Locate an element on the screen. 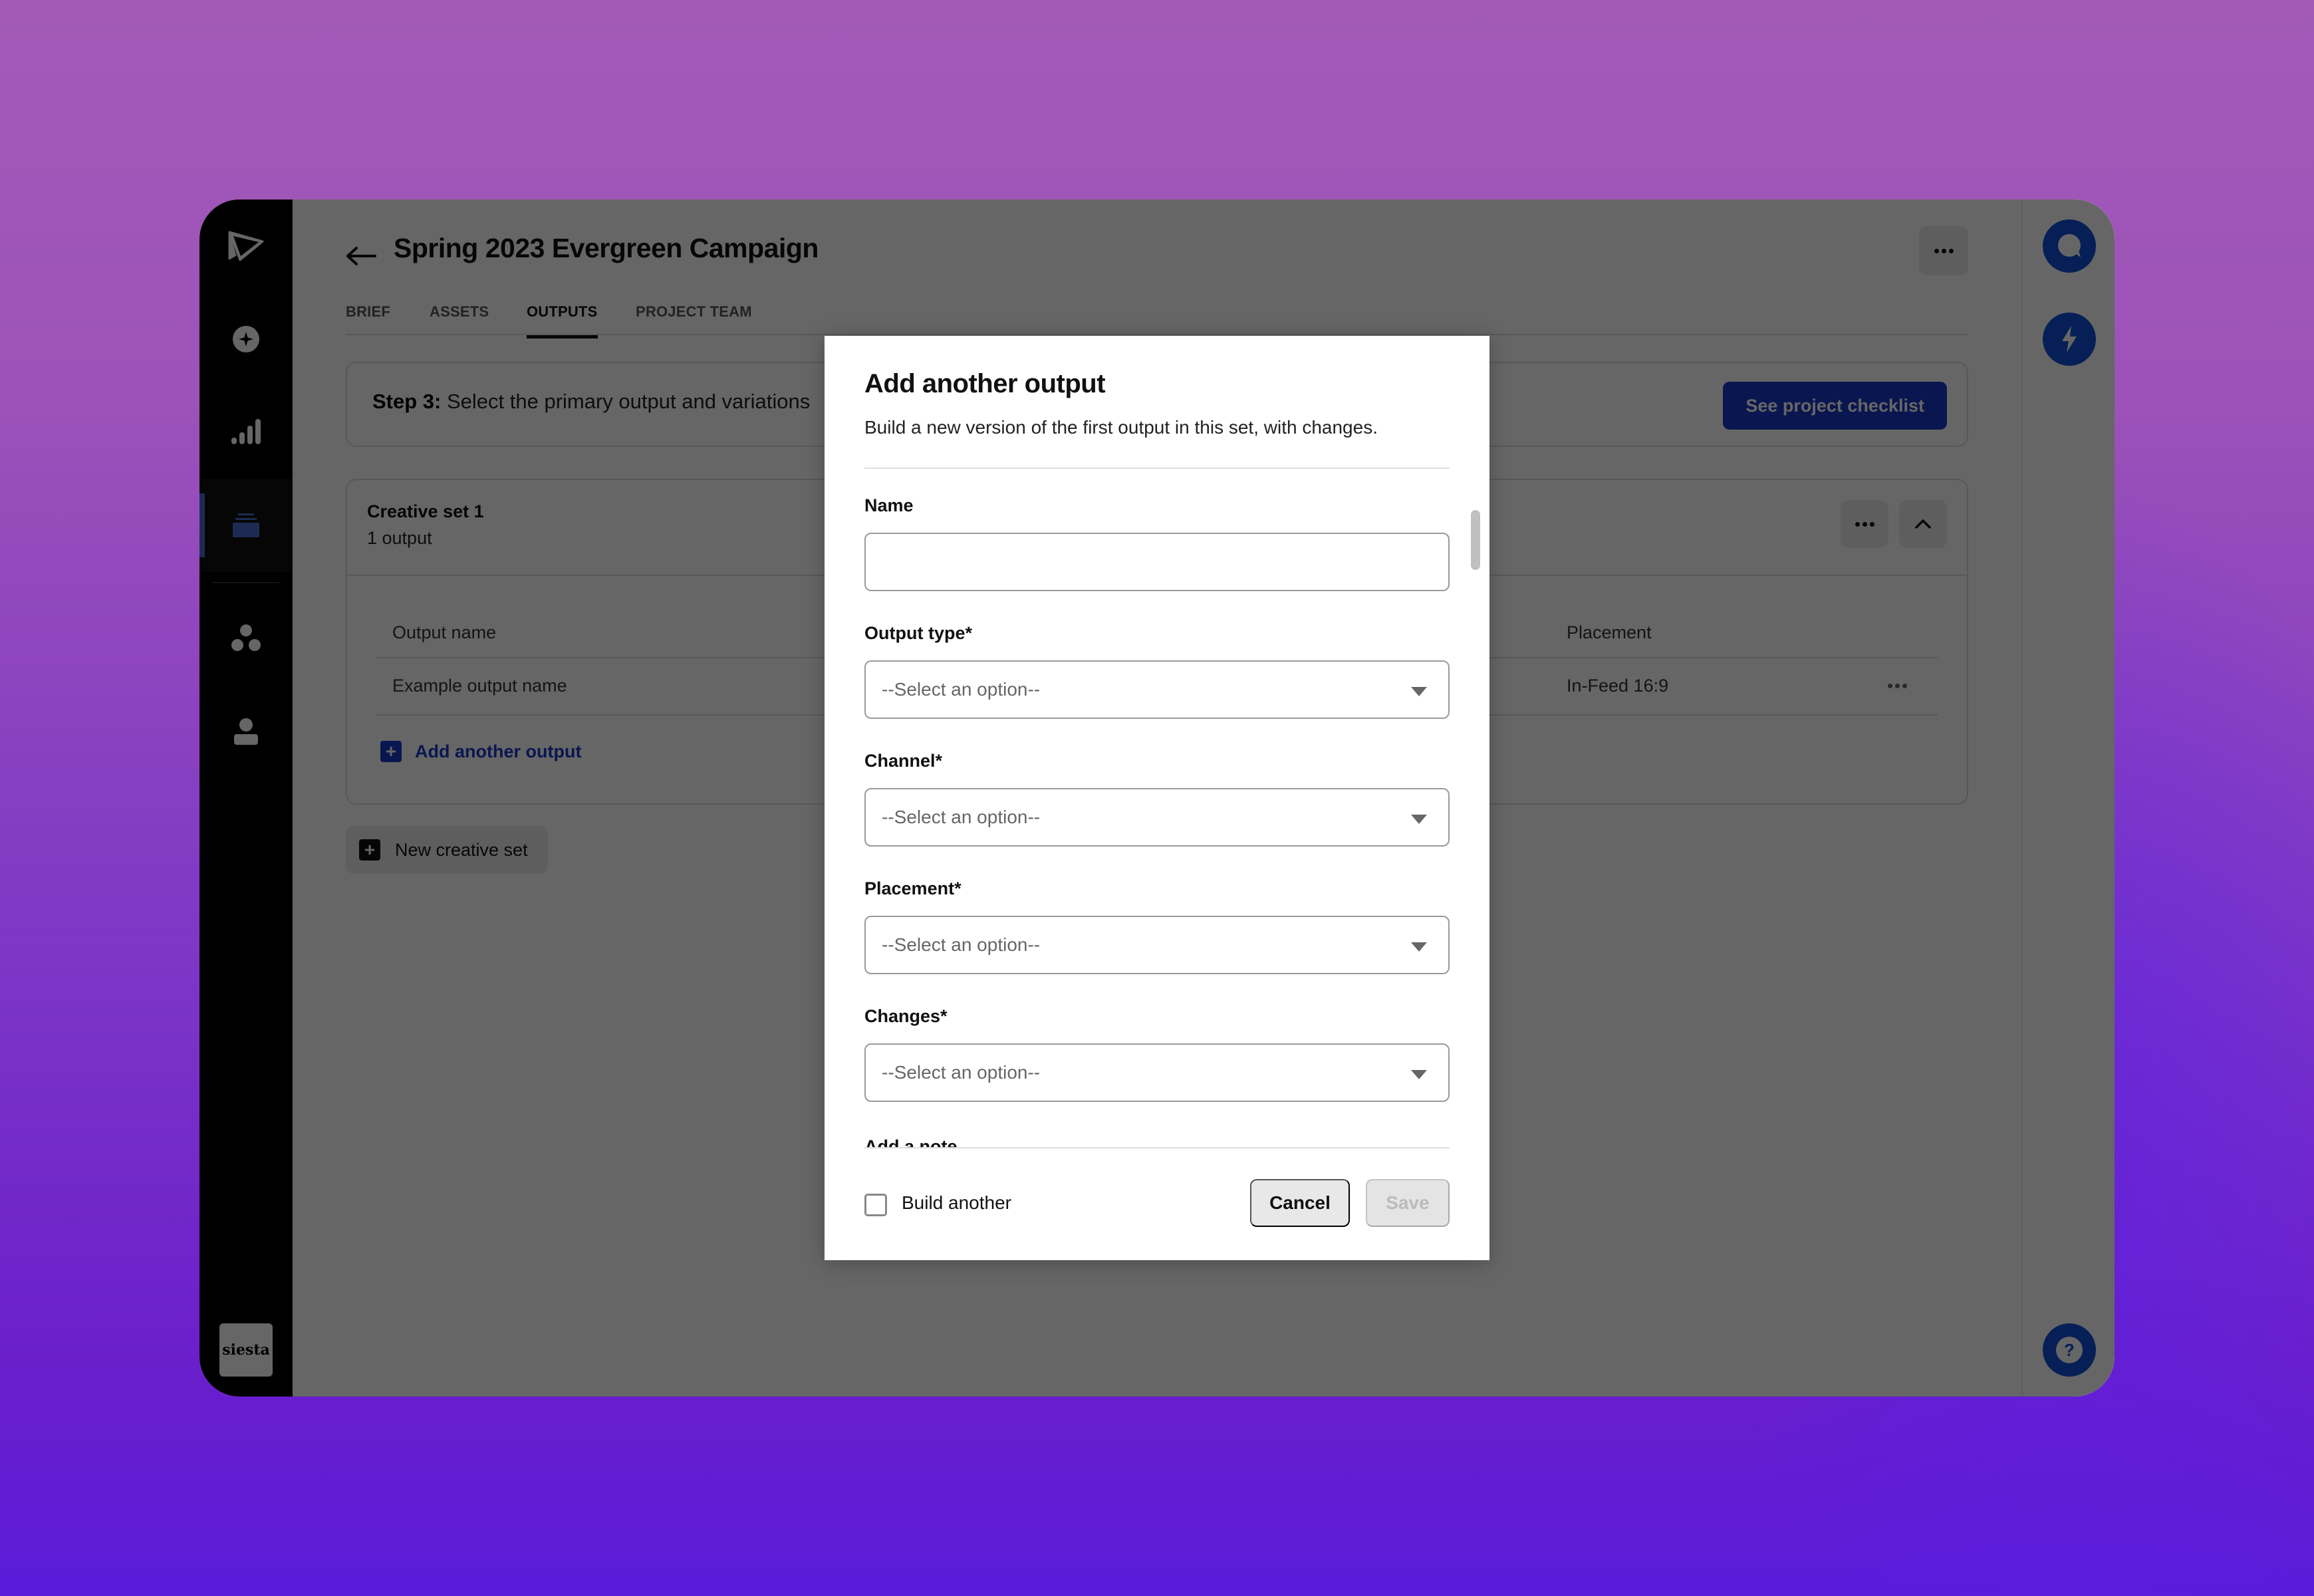 This screenshot has height=1596, width=2314. output-type-select: --Select an option-- is located at coordinates (1157, 689).